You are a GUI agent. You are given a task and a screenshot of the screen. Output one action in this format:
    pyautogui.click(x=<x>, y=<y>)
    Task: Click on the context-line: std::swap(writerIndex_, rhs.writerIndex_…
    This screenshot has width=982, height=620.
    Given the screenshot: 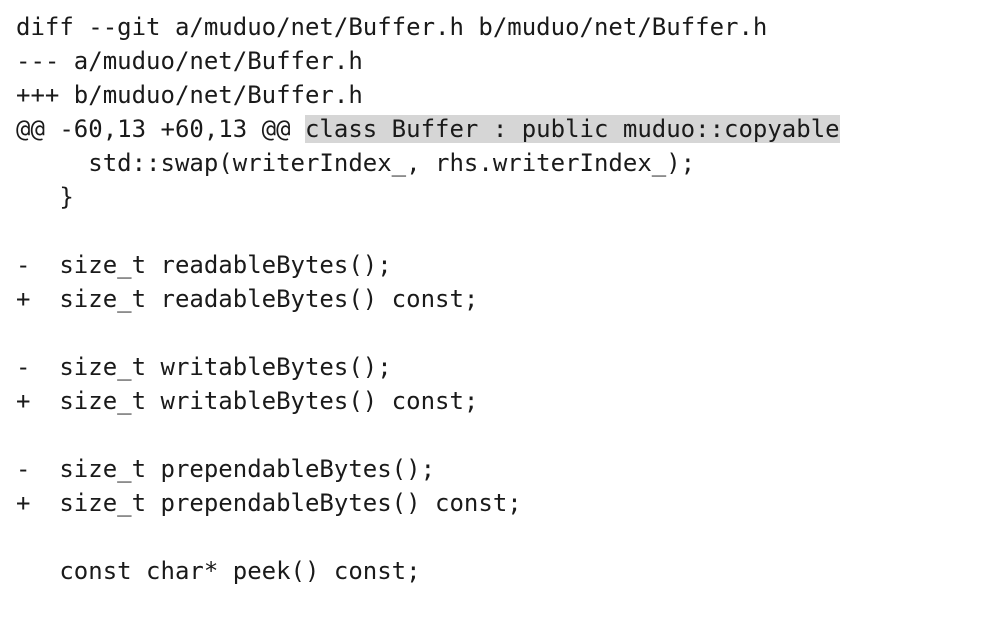 What is the action you would take?
    pyautogui.click(x=356, y=163)
    